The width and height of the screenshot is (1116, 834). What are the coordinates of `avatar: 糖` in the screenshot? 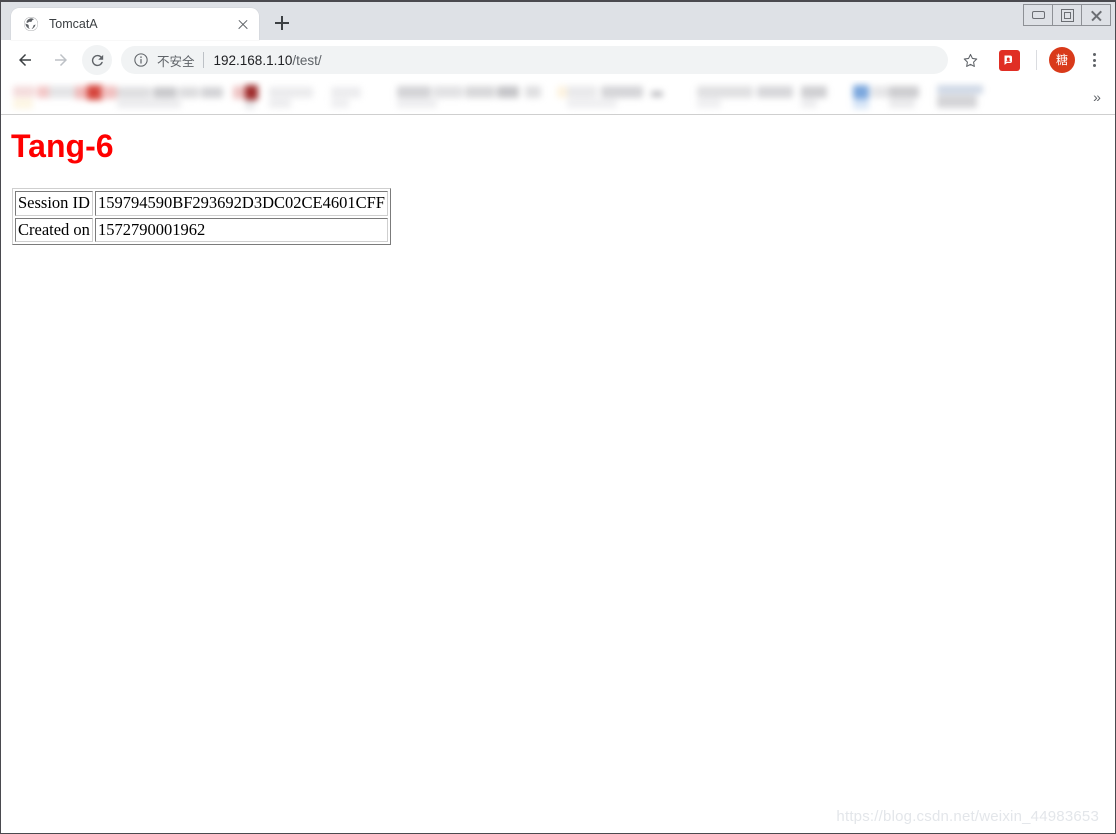 It's located at (1062, 60).